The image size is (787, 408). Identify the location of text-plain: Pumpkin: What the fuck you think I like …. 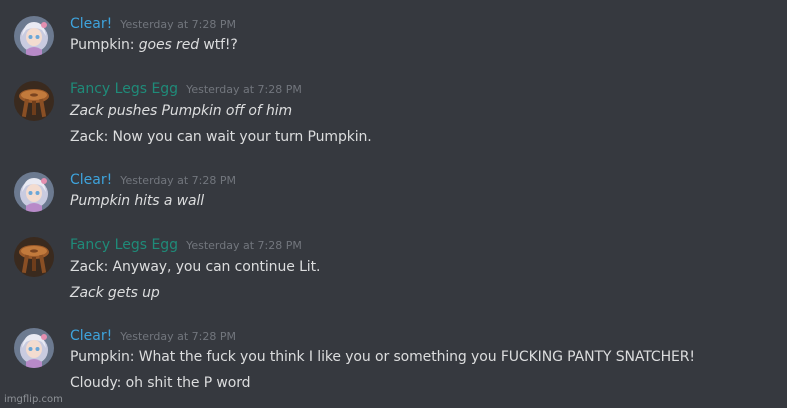
(382, 357).